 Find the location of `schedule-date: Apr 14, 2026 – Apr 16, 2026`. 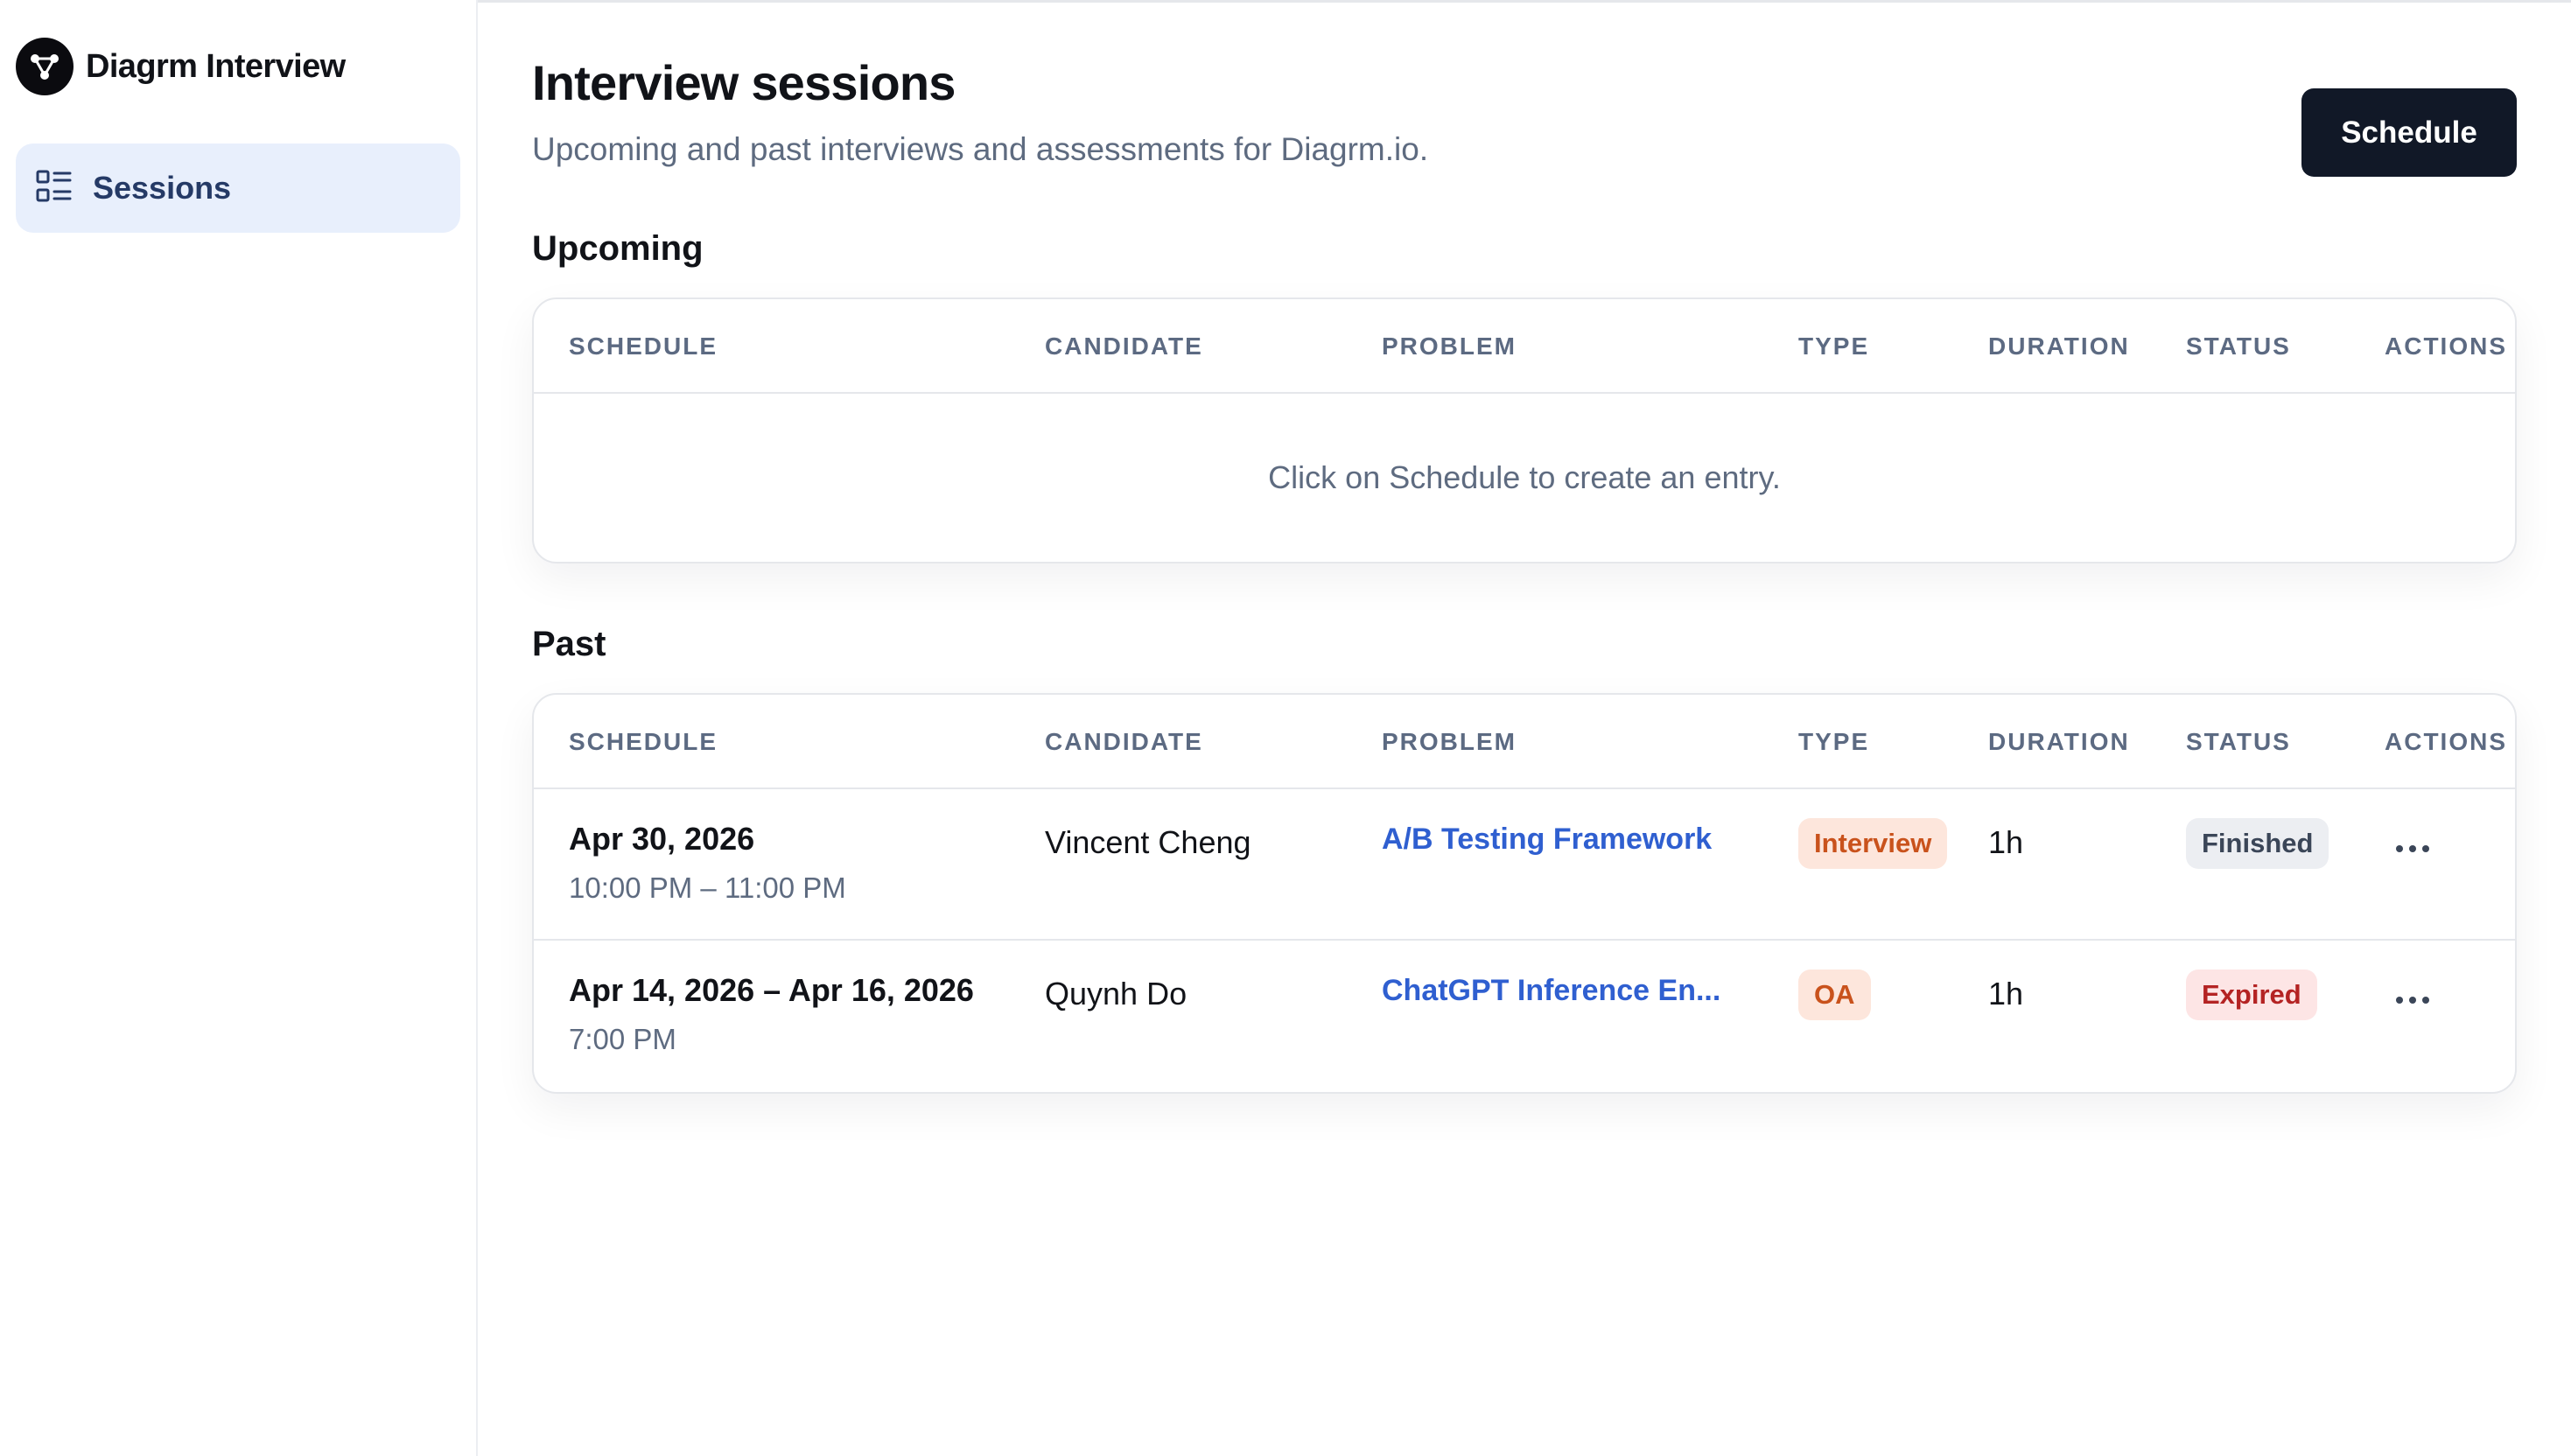

schedule-date: Apr 14, 2026 – Apr 16, 2026 is located at coordinates (771, 990).